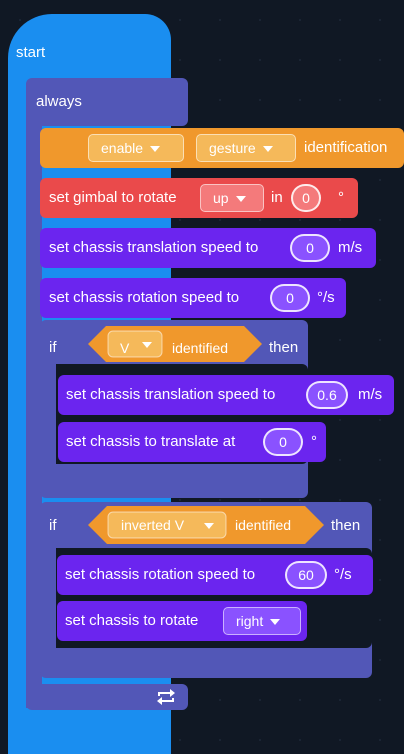 This screenshot has height=754, width=404. Describe the element at coordinates (306, 575) in the screenshot. I see `if-inverted-v-rotation-speed-input: 60` at that location.